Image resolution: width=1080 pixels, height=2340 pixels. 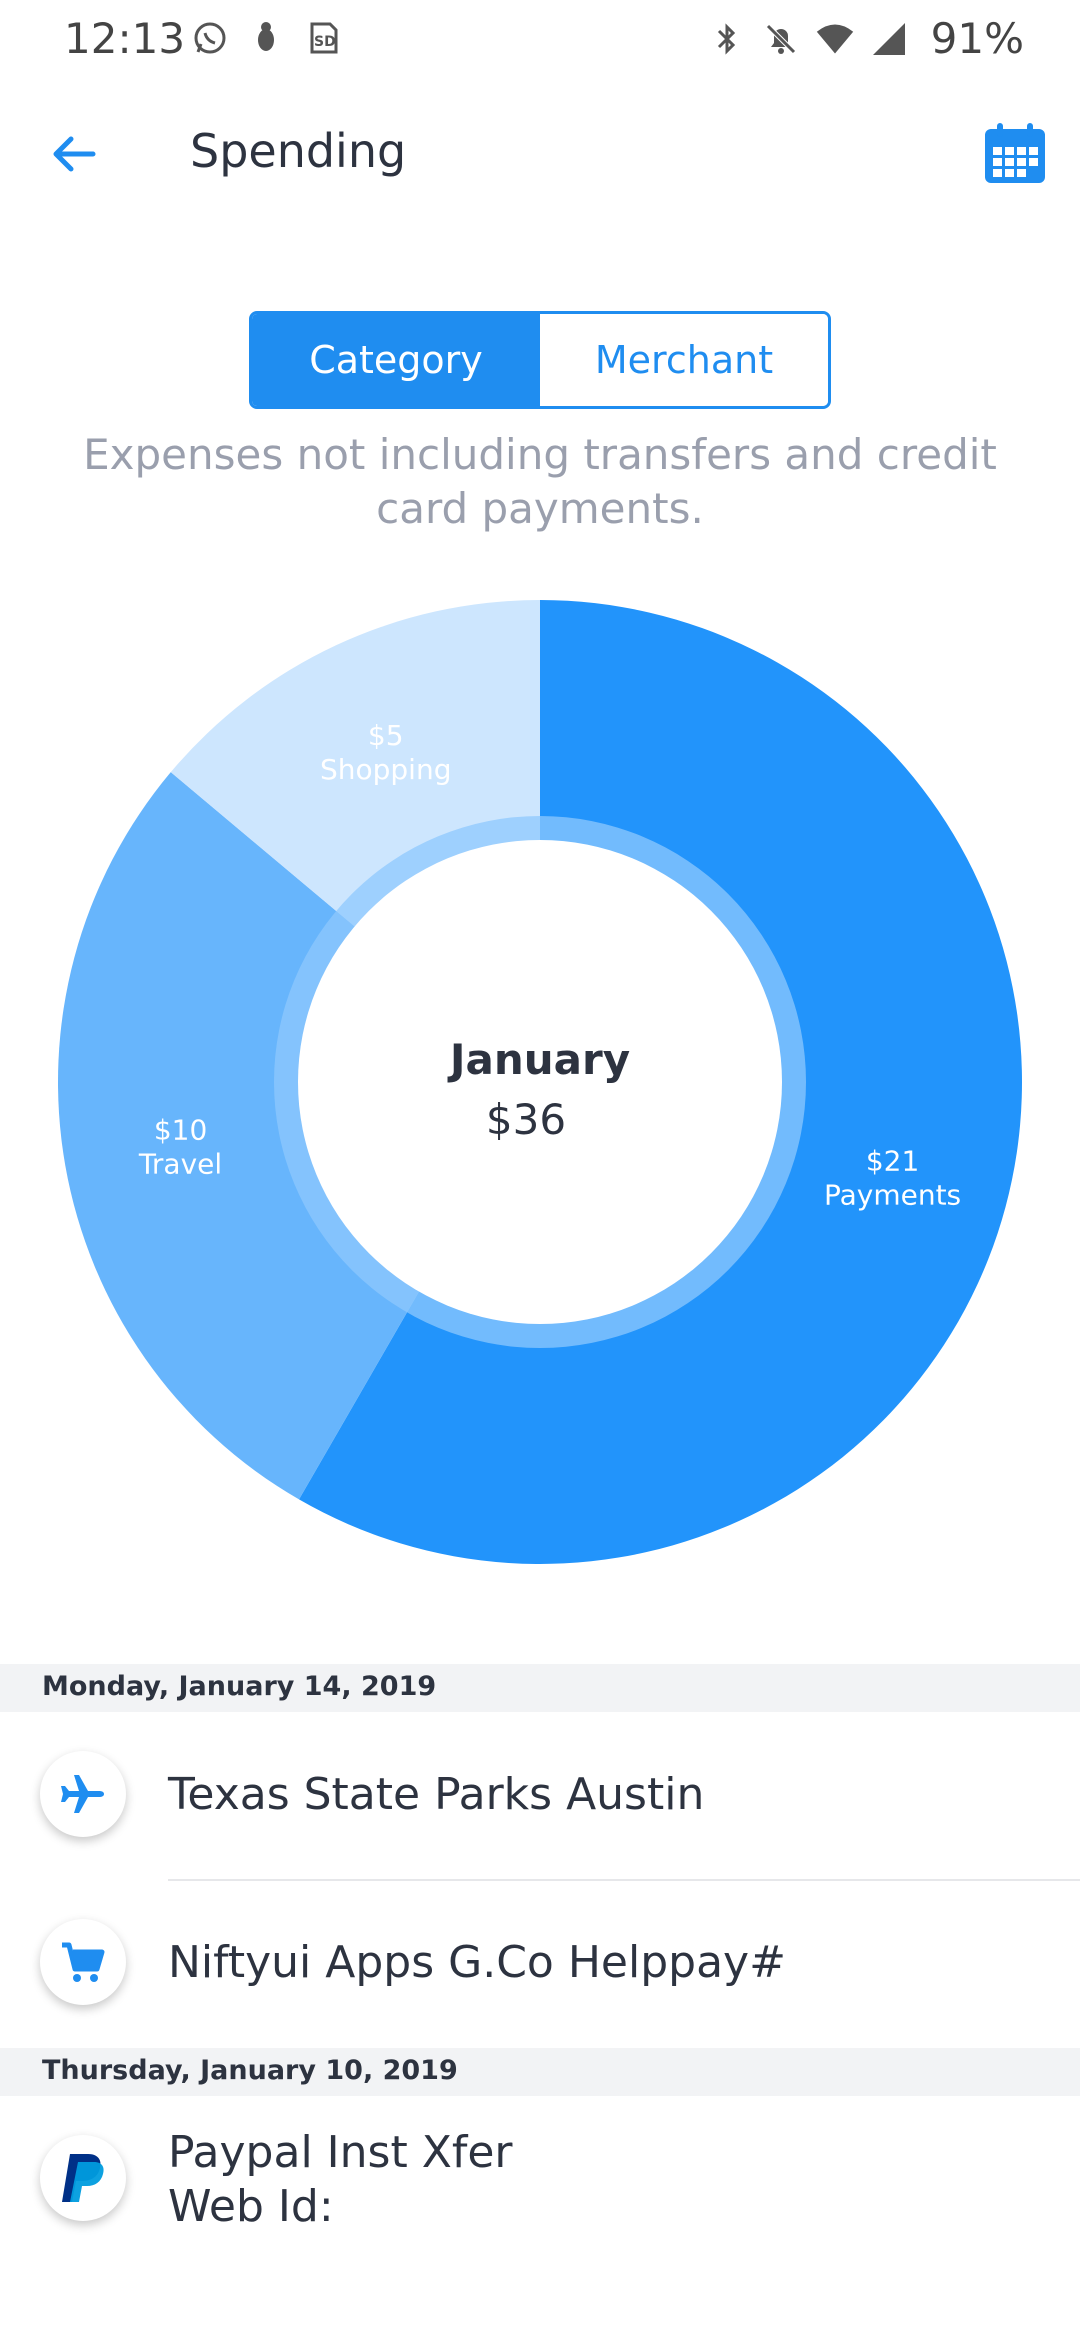 What do you see at coordinates (210, 38) in the screenshot?
I see `whatsapp-icon` at bounding box center [210, 38].